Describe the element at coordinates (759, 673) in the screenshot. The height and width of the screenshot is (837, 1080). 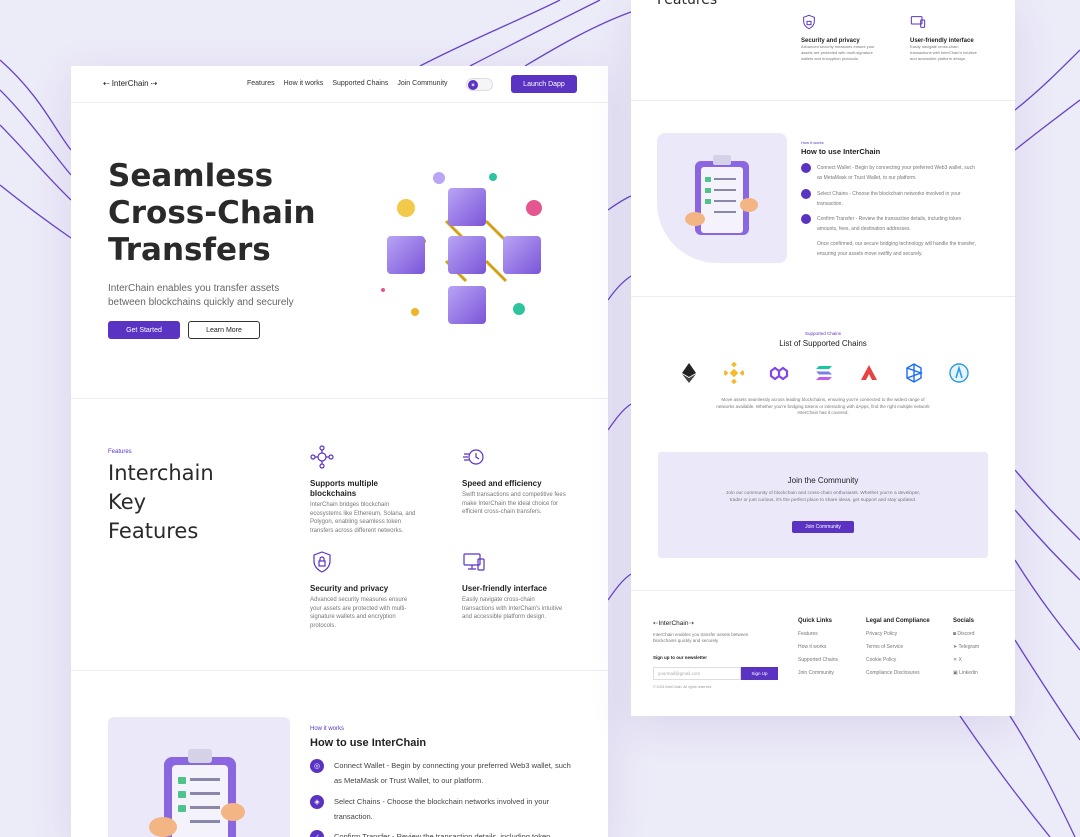
I see `newsletter-signup-button: Sign Up` at that location.